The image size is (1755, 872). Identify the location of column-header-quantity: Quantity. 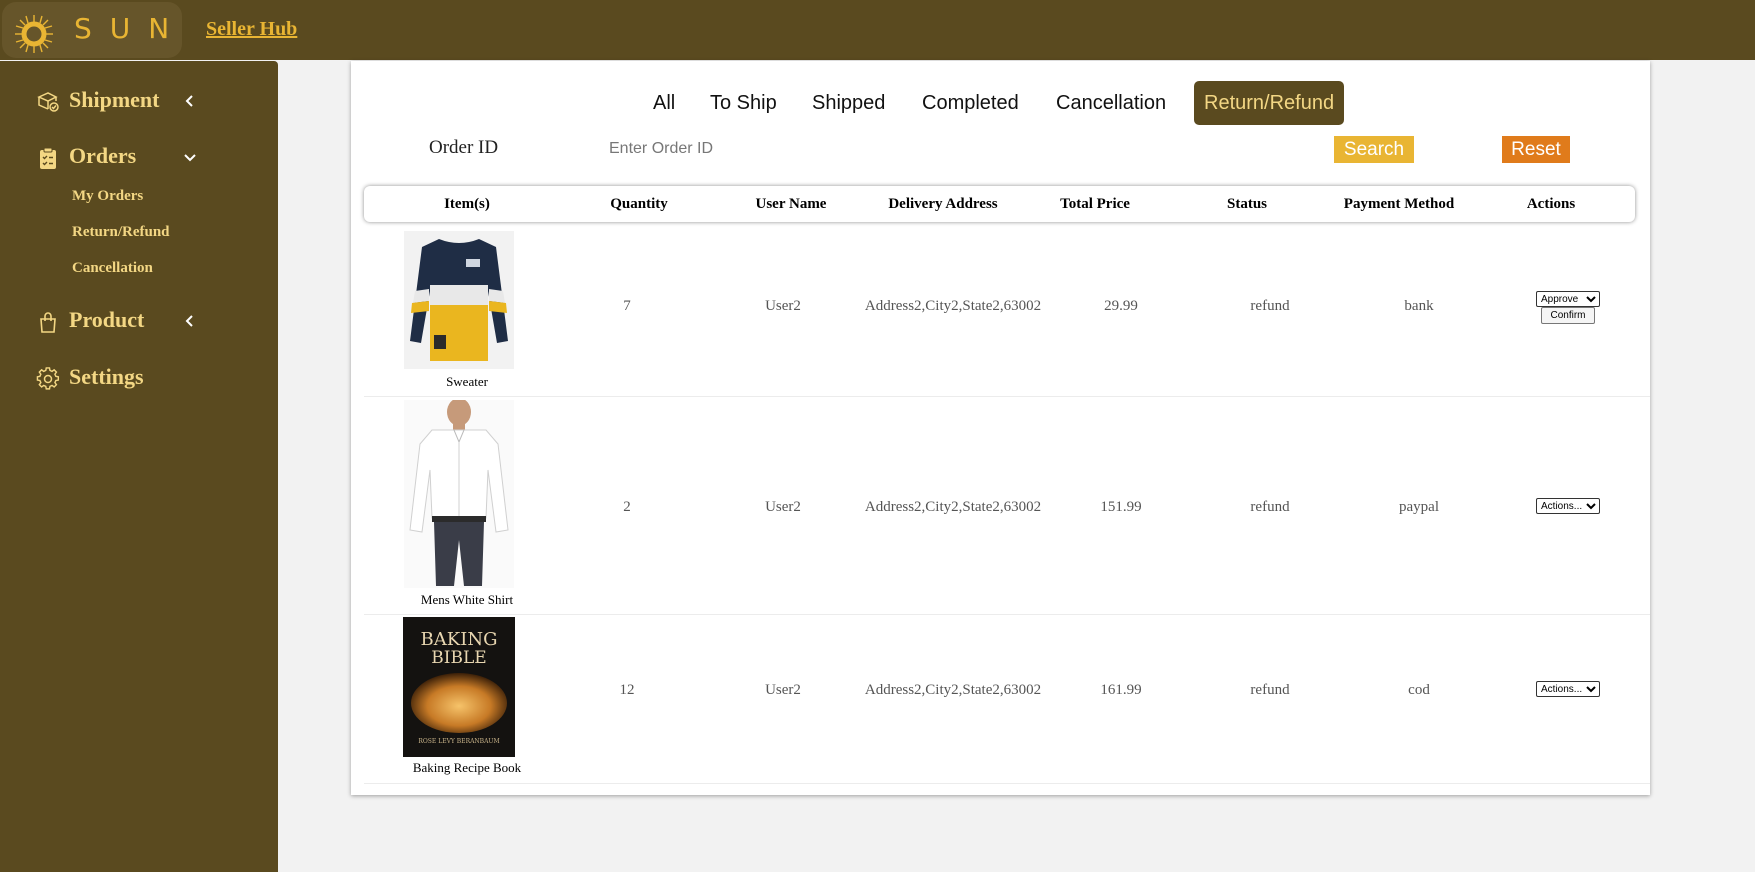
(639, 204).